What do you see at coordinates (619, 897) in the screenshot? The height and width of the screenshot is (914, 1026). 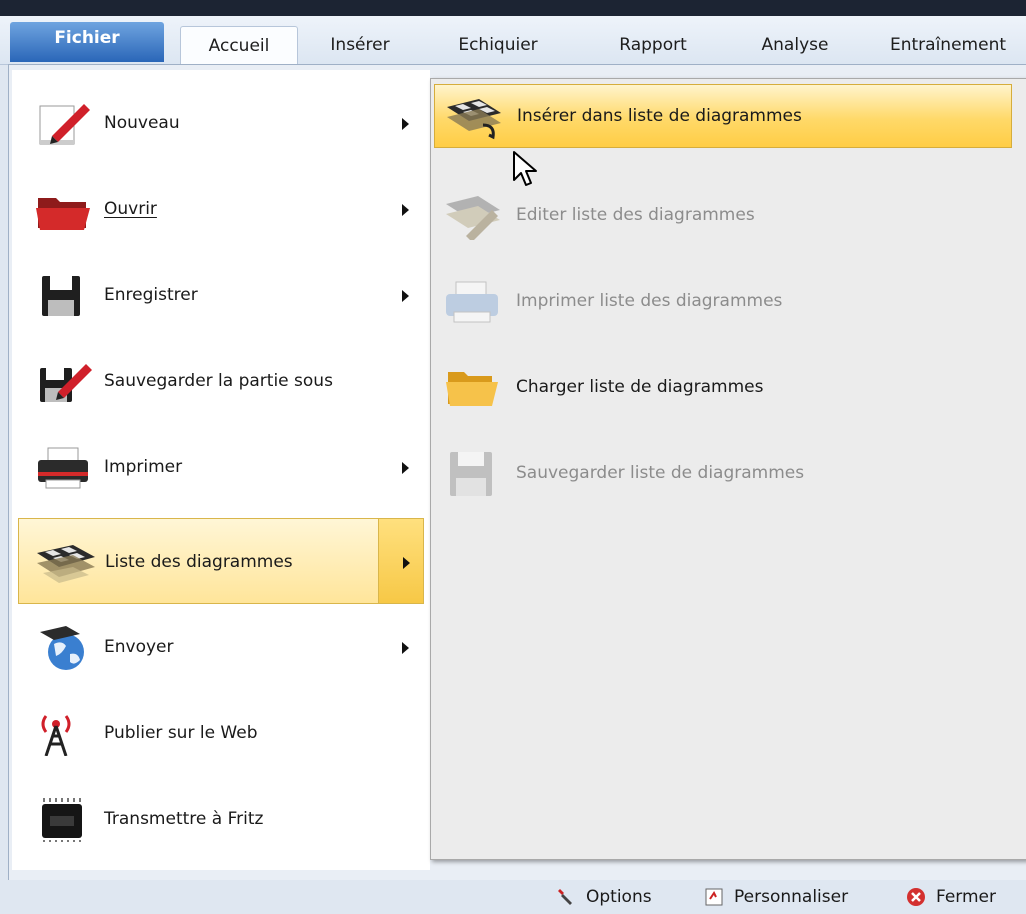 I see `options-label: Options` at bounding box center [619, 897].